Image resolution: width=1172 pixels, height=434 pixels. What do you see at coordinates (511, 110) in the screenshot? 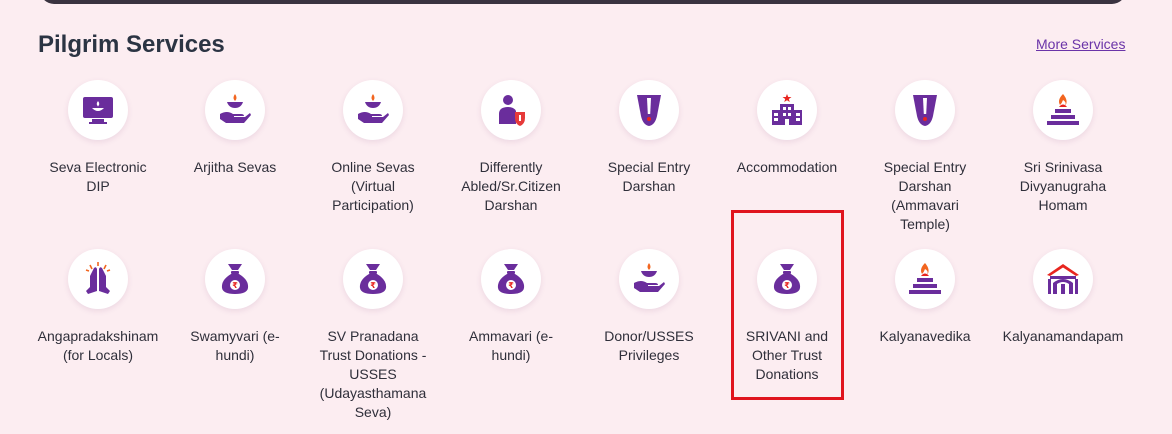
I see `person-shield-icon` at bounding box center [511, 110].